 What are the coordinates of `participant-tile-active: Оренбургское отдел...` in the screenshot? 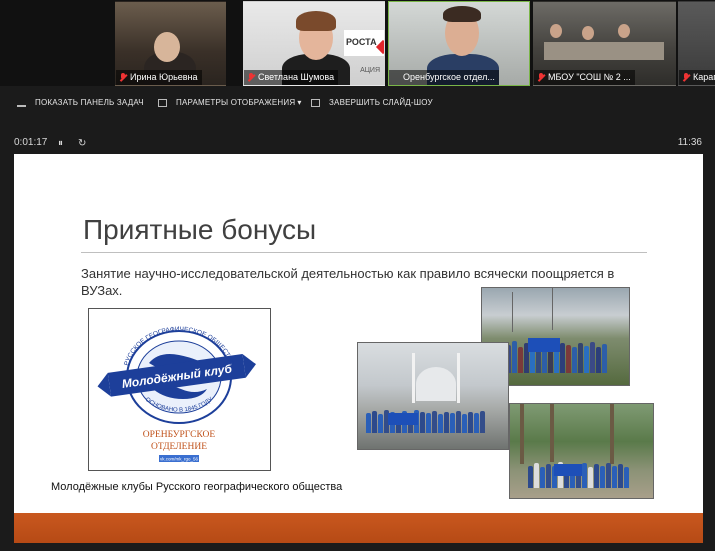 It's located at (459, 43).